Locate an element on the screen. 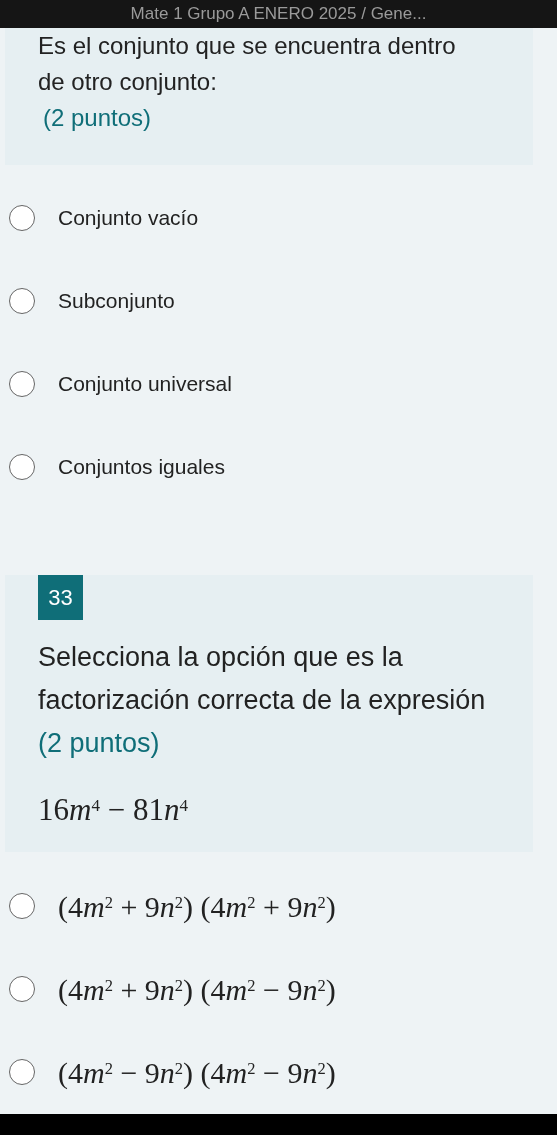  option-label: Conjuntos iguales is located at coordinates (141, 466).